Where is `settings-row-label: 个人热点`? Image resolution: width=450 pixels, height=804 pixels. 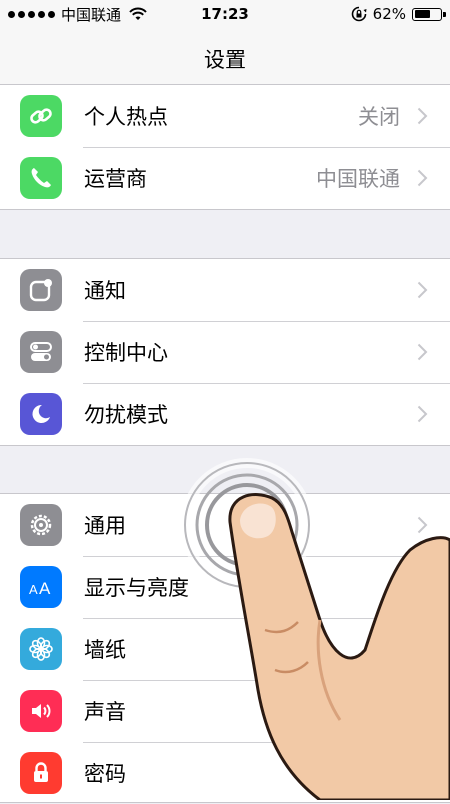
settings-row-label: 个人热点 is located at coordinates (126, 117).